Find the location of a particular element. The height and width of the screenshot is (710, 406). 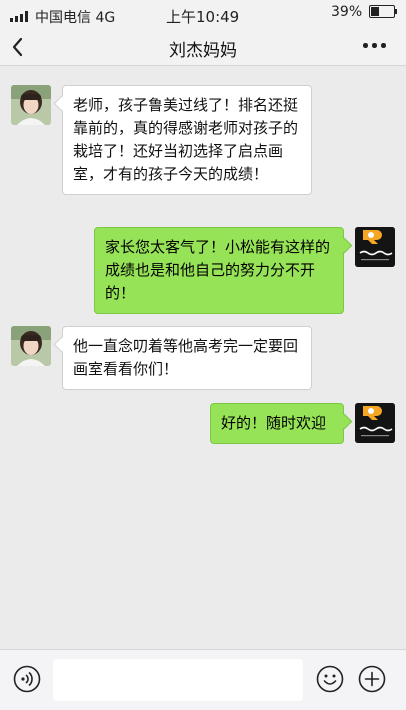

clock: 上午10:49 is located at coordinates (203, 17).